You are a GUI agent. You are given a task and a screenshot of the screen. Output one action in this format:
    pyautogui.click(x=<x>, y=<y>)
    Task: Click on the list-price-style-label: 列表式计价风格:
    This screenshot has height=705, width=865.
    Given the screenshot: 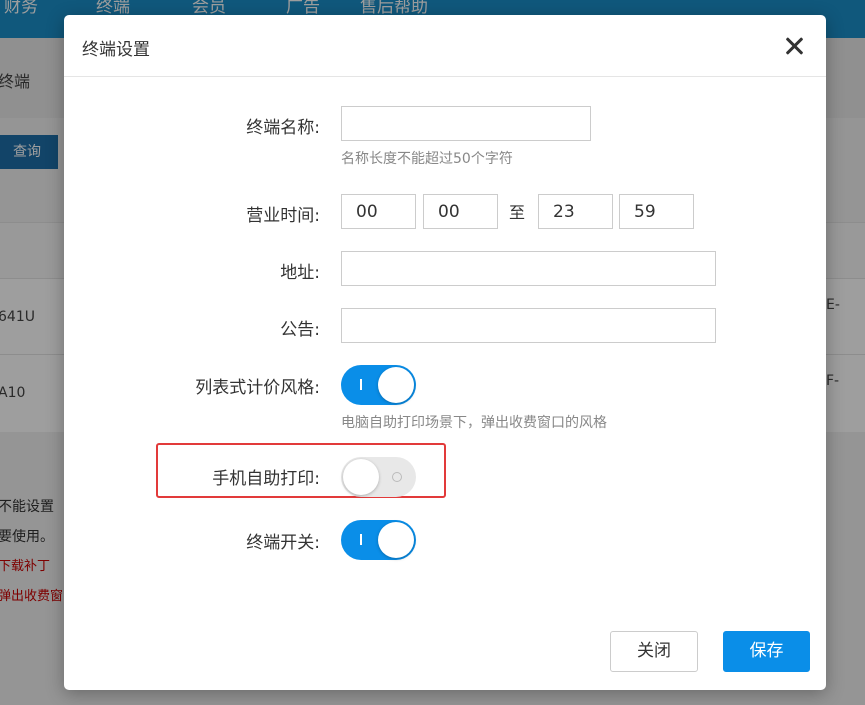 What is the action you would take?
    pyautogui.click(x=257, y=388)
    